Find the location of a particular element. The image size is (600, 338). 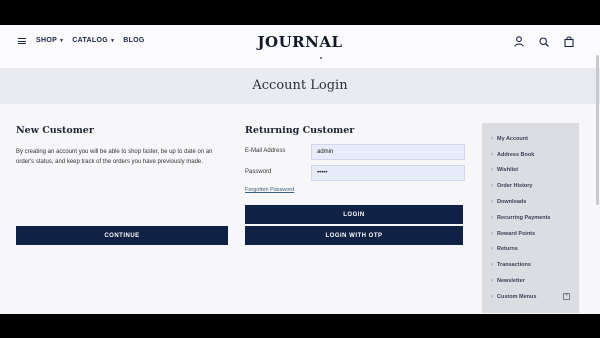

sidebar-item-label: Newsletter is located at coordinates (511, 281).